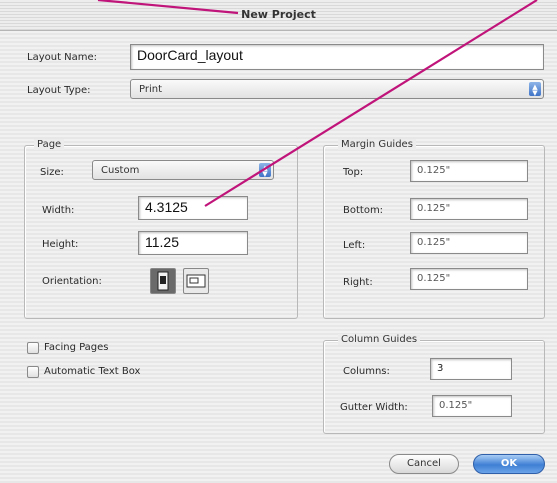 The width and height of the screenshot is (557, 483). I want to click on gutter-width-label: Gutter Width:, so click(374, 407).